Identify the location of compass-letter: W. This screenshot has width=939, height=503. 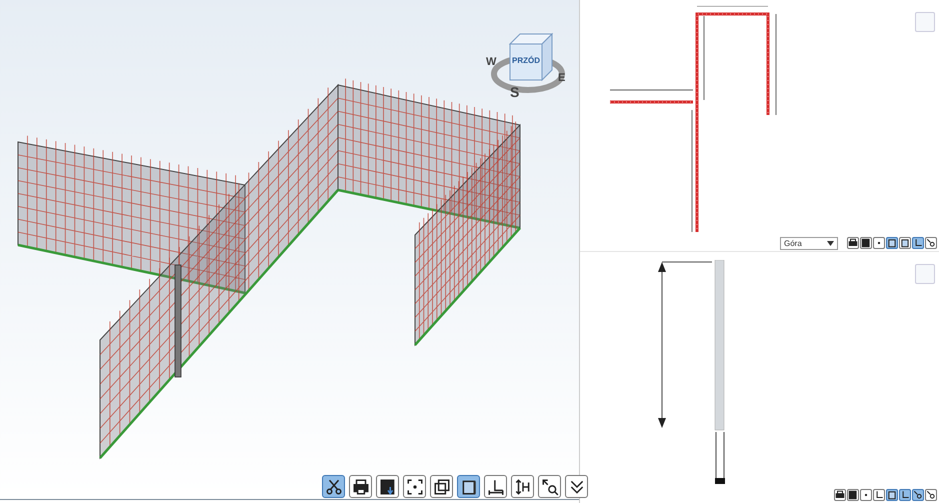
(491, 62).